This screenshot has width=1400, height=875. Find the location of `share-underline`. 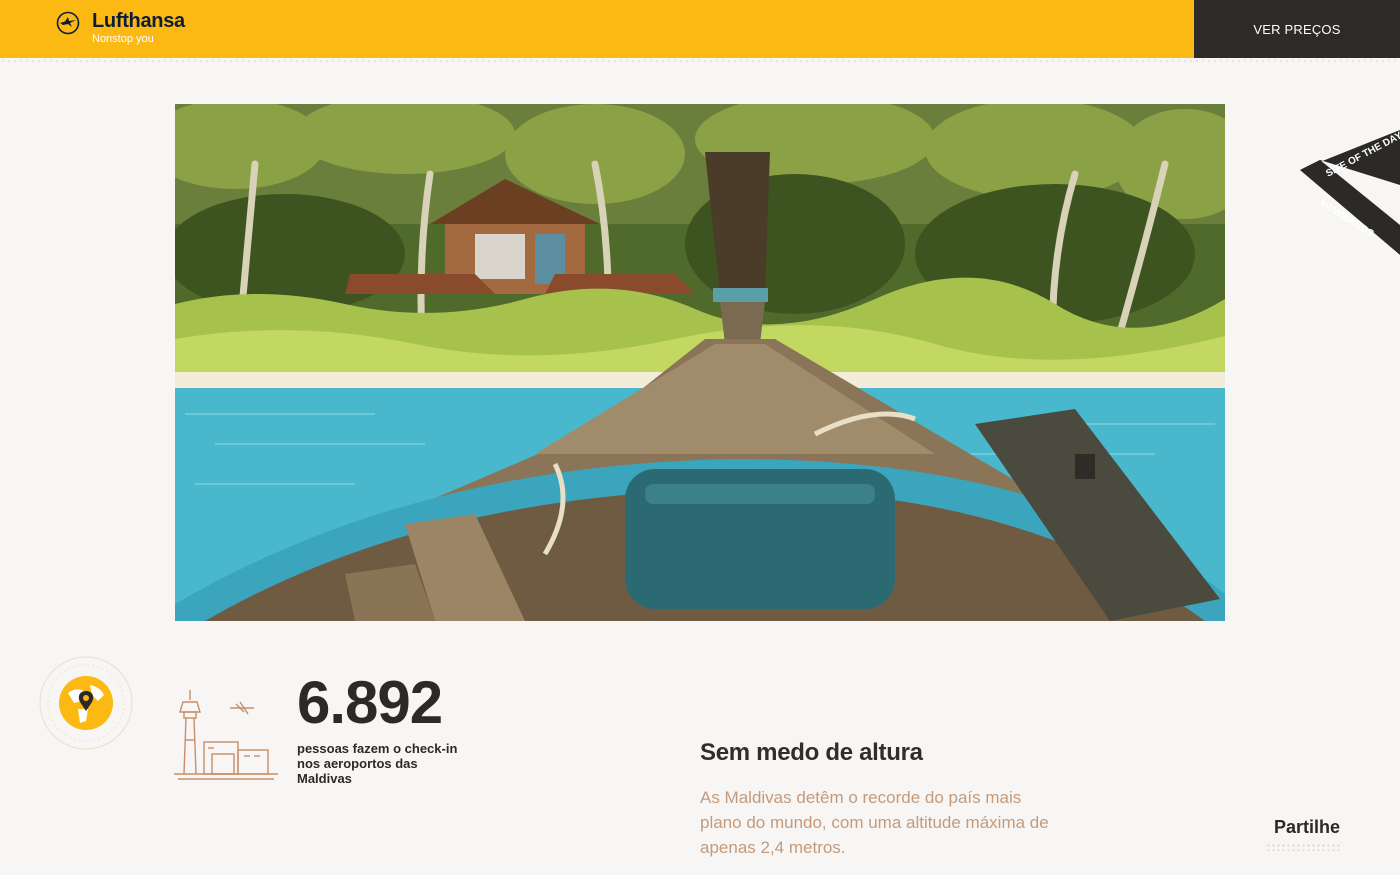

share-underline is located at coordinates (1304, 847).